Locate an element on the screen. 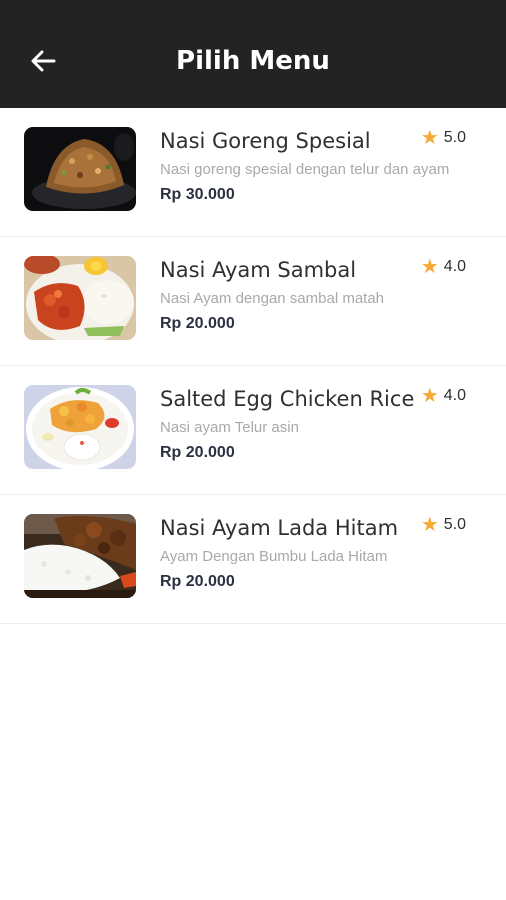 This screenshot has height=900, width=506. black-pepper-chicken-rice-photo is located at coordinates (80, 556).